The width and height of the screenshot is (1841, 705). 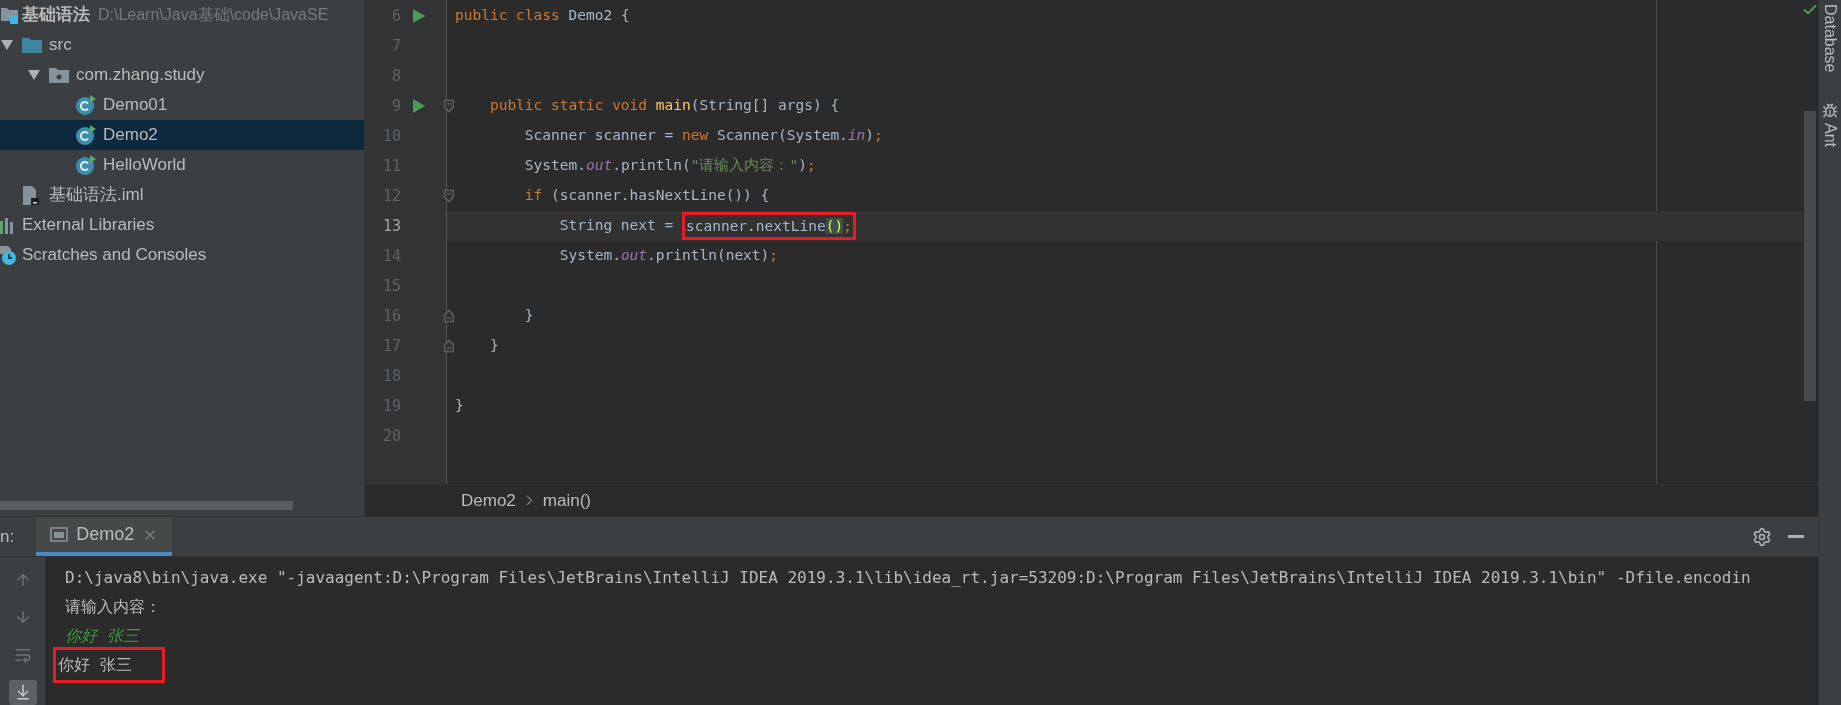 I want to click on tree-item: Scratches and Consoles, so click(x=182, y=255).